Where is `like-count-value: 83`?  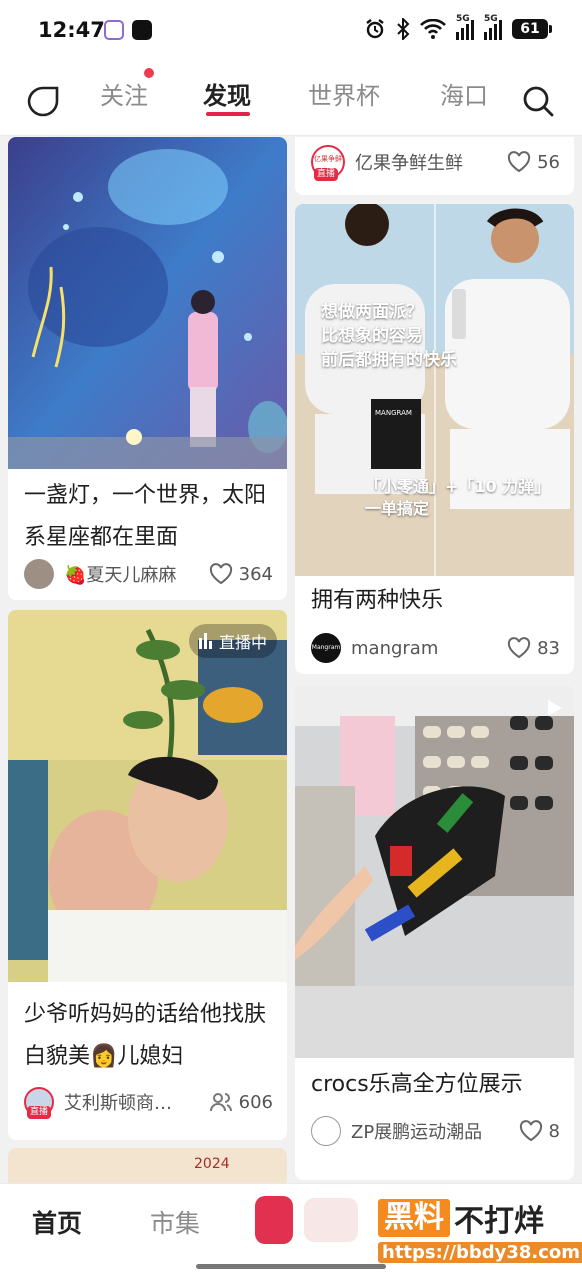 like-count-value: 83 is located at coordinates (548, 648).